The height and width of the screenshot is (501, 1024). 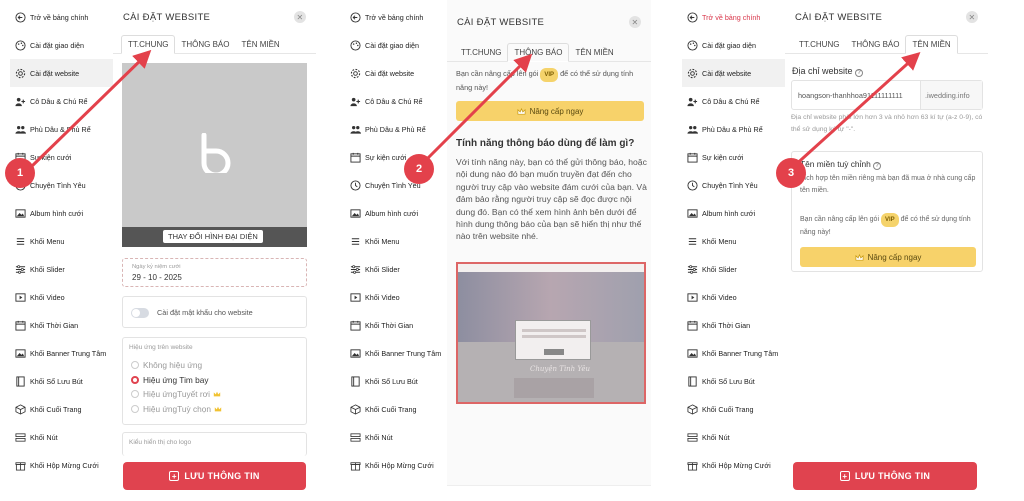 I want to click on subdomain-input: hoangson-thanhhoa91111111111, so click(x=856, y=95).